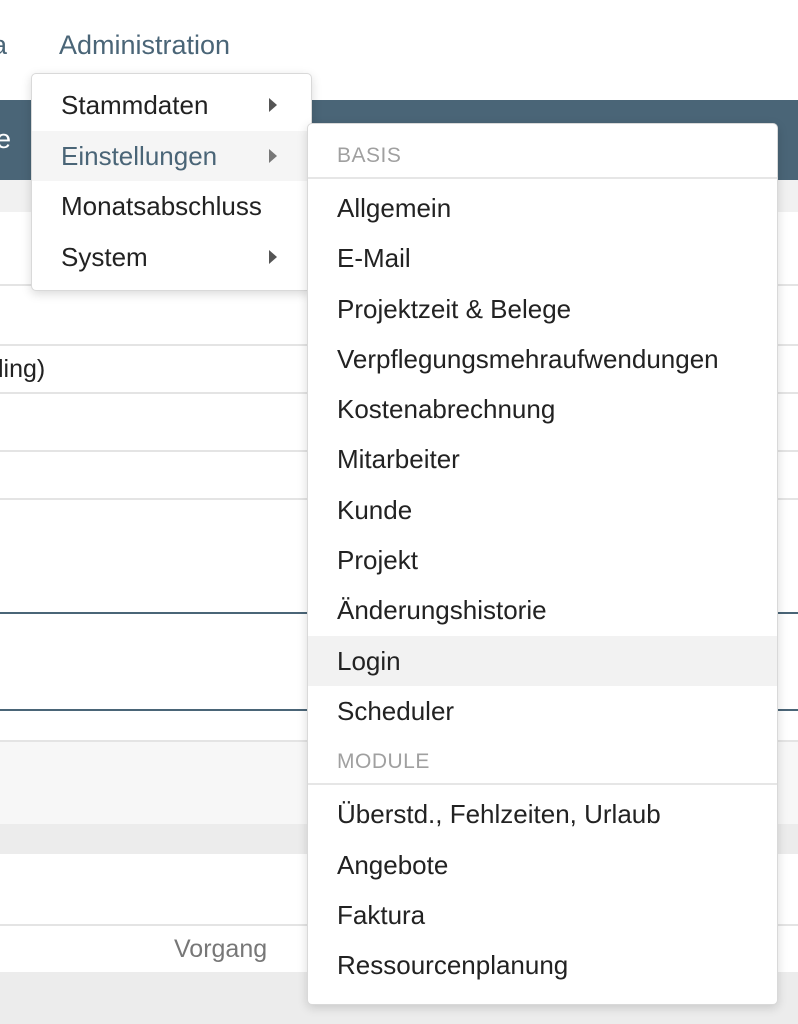 This screenshot has height=1024, width=798. What do you see at coordinates (542, 660) in the screenshot?
I see `submenu-item-login: Login` at bounding box center [542, 660].